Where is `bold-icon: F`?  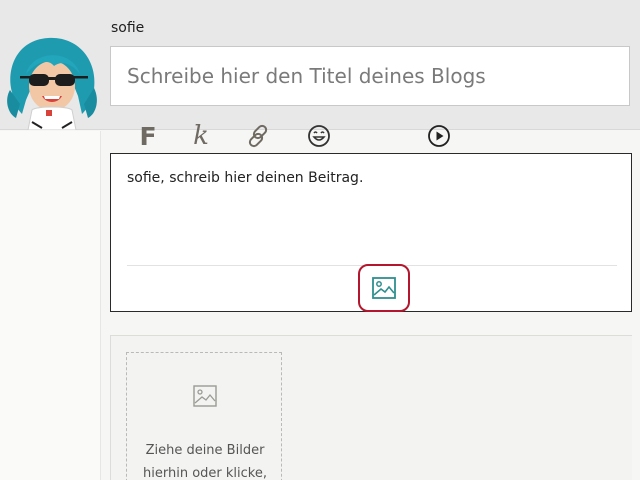 bold-icon: F is located at coordinates (148, 136).